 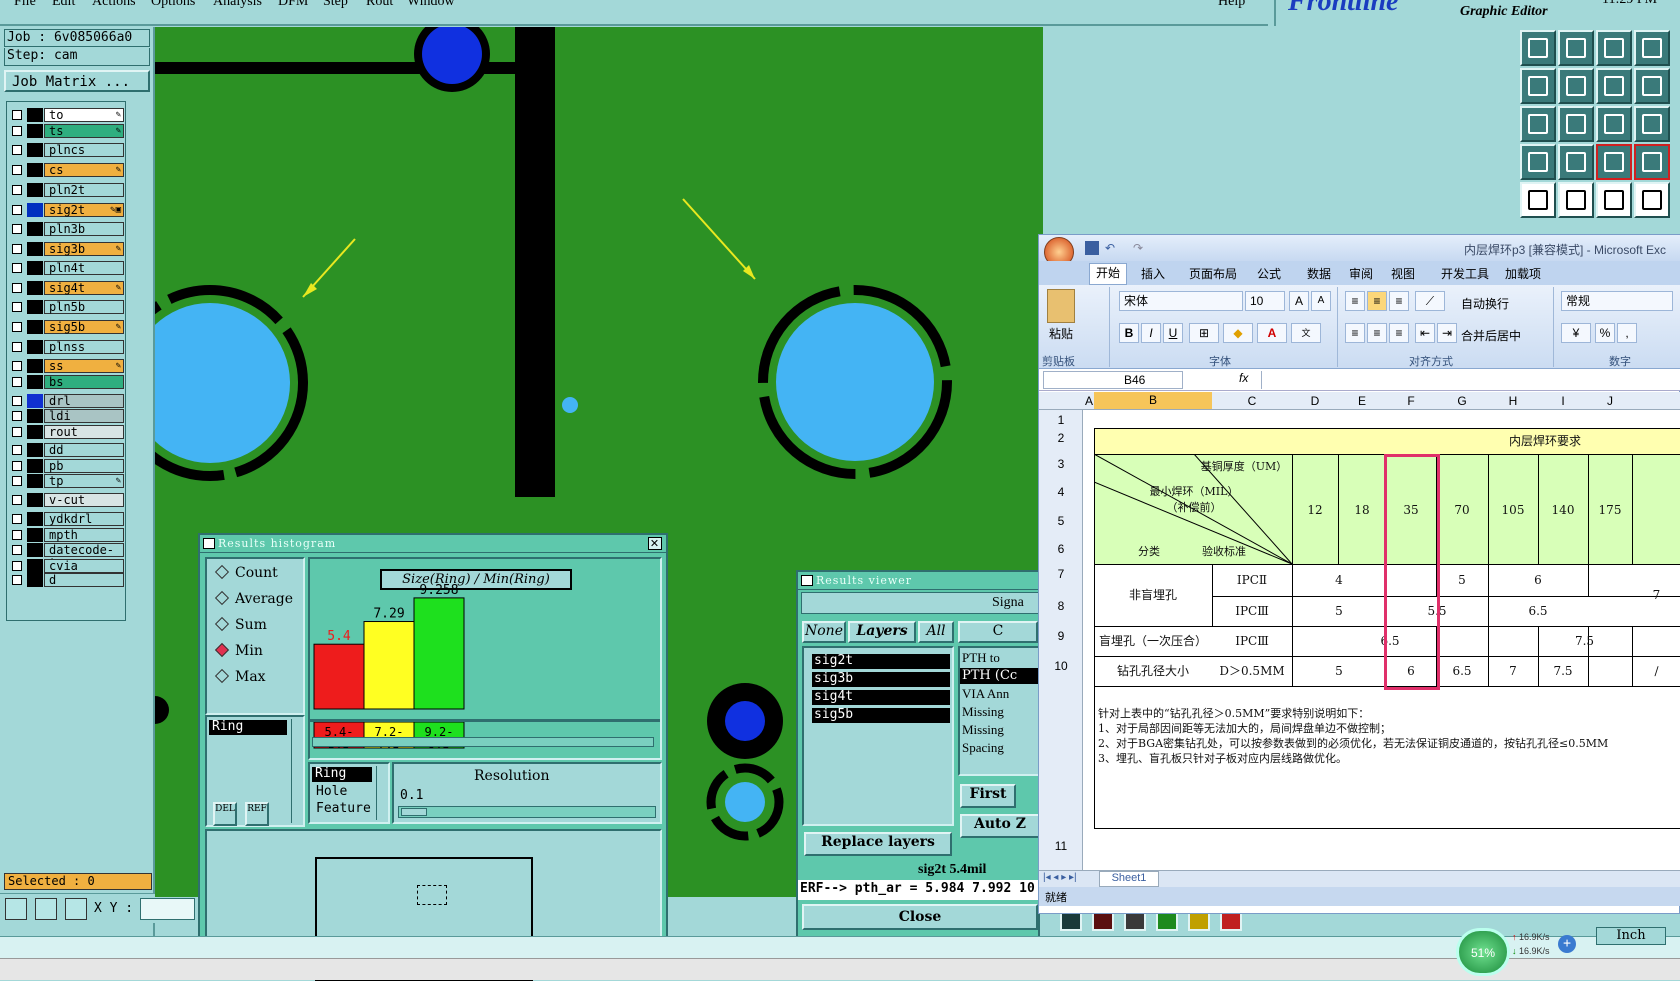 I want to click on layer-row-sig5b: sig5b ✎, so click(x=67, y=327).